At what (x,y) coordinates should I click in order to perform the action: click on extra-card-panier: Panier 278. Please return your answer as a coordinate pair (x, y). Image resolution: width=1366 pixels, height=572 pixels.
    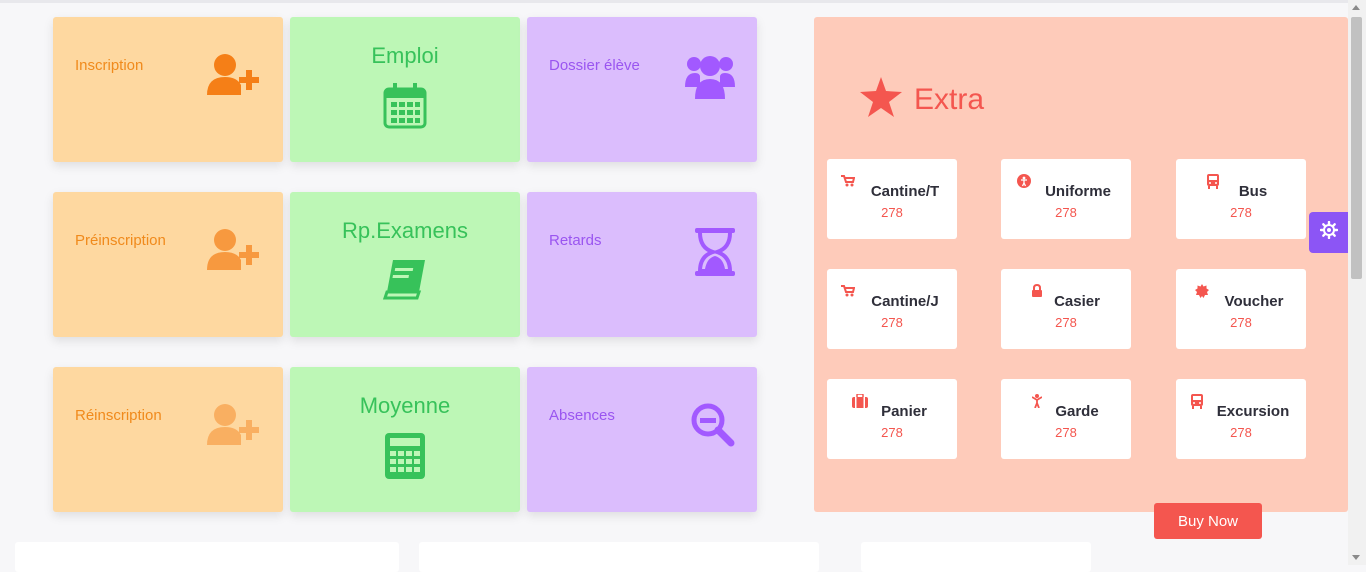
    Looking at the image, I should click on (892, 419).